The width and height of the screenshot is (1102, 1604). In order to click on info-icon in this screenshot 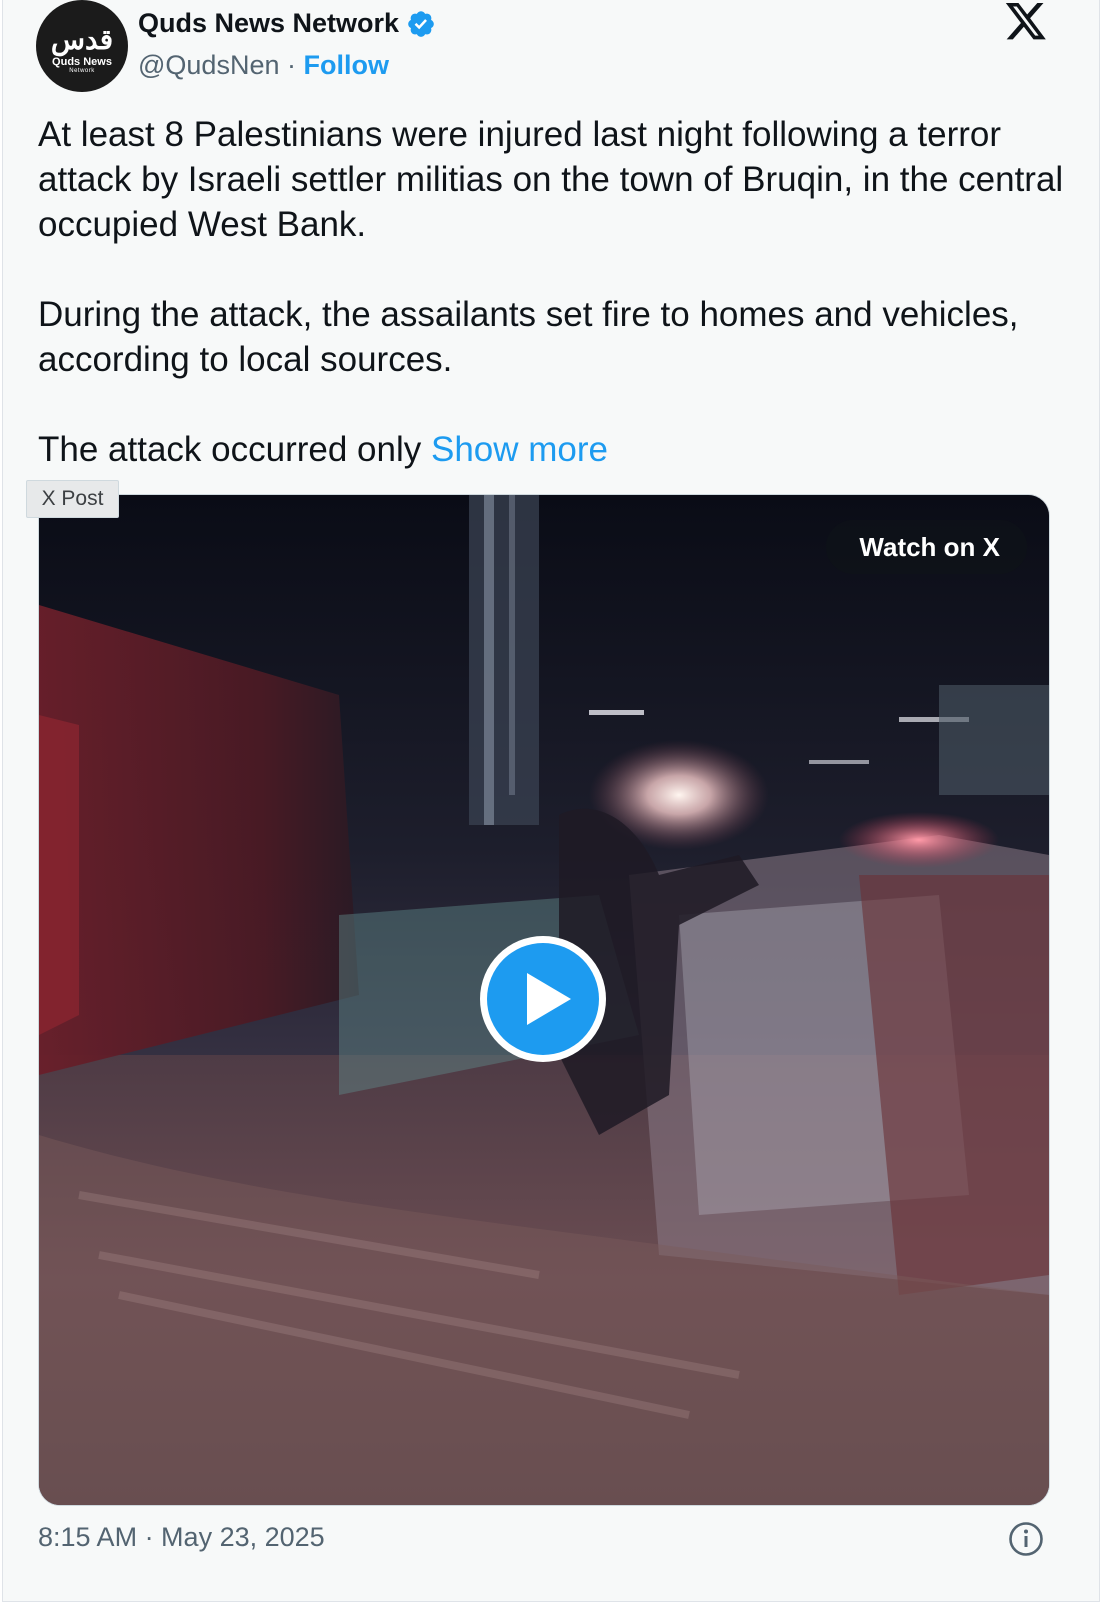, I will do `click(1026, 1539)`.